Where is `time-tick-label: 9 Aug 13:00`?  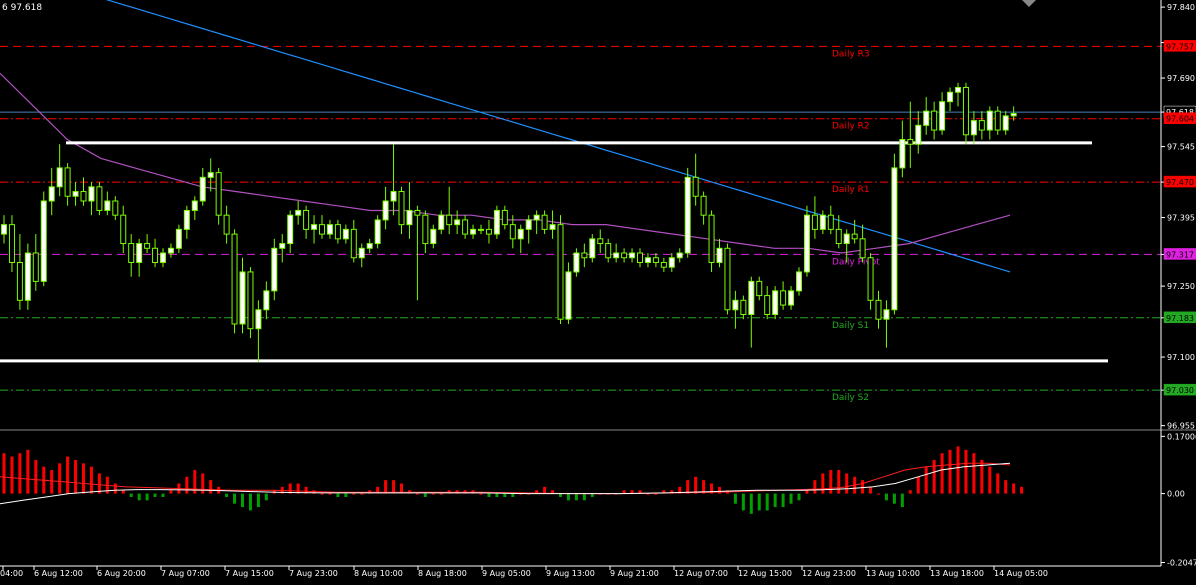 time-tick-label: 9 Aug 13:00 is located at coordinates (570, 573).